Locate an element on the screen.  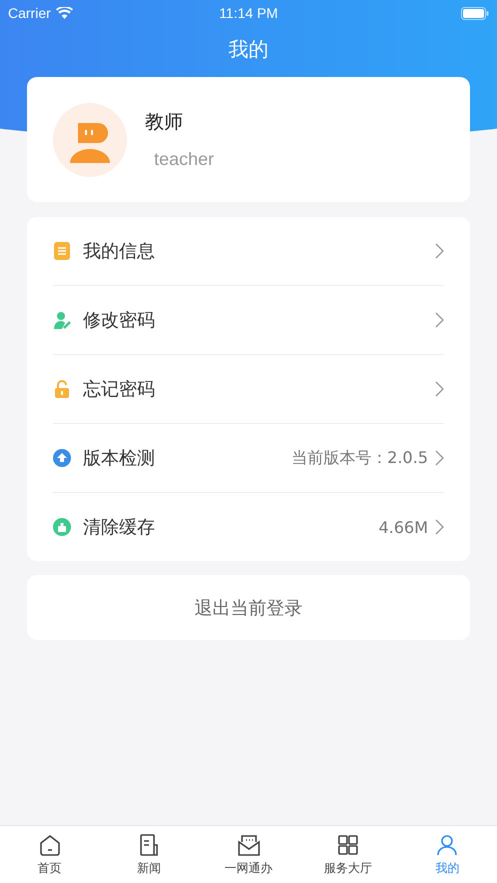
menu-item: 我的信息 is located at coordinates (248, 251).